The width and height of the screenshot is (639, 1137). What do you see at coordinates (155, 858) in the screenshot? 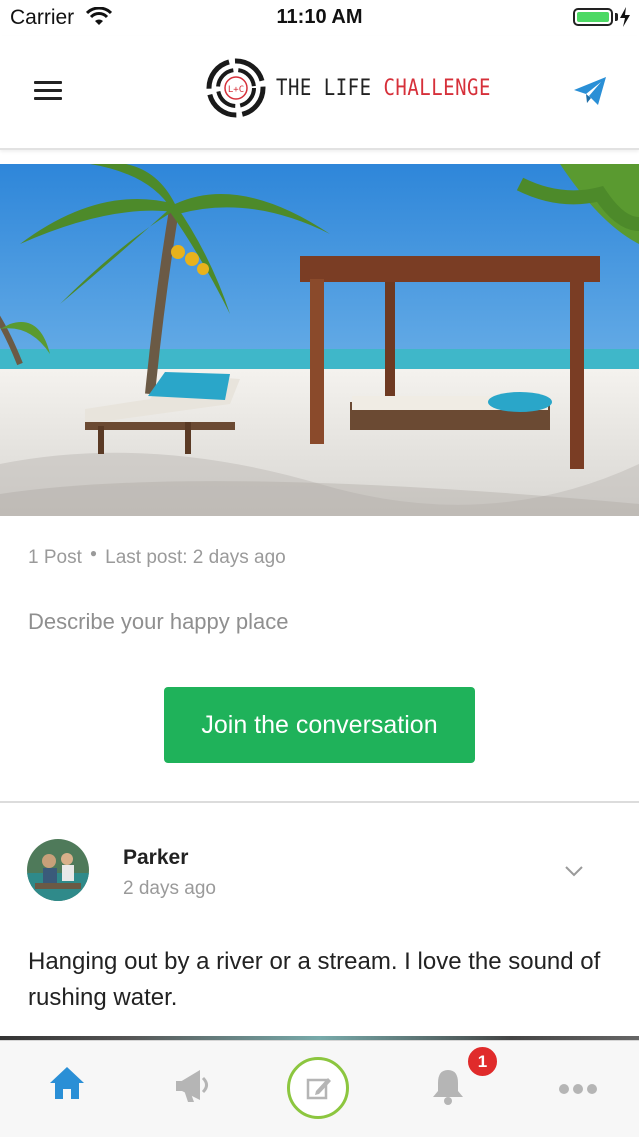
I see `post-author: Parker` at bounding box center [155, 858].